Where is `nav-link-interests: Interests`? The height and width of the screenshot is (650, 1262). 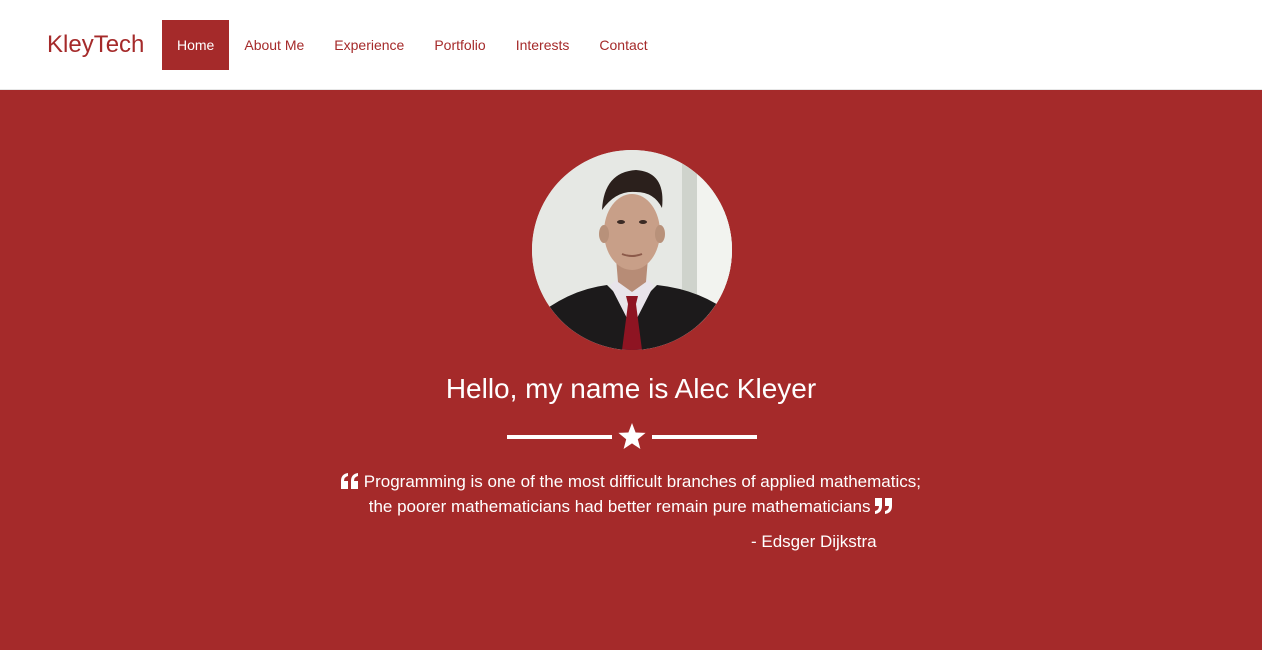
nav-link-interests: Interests is located at coordinates (543, 45).